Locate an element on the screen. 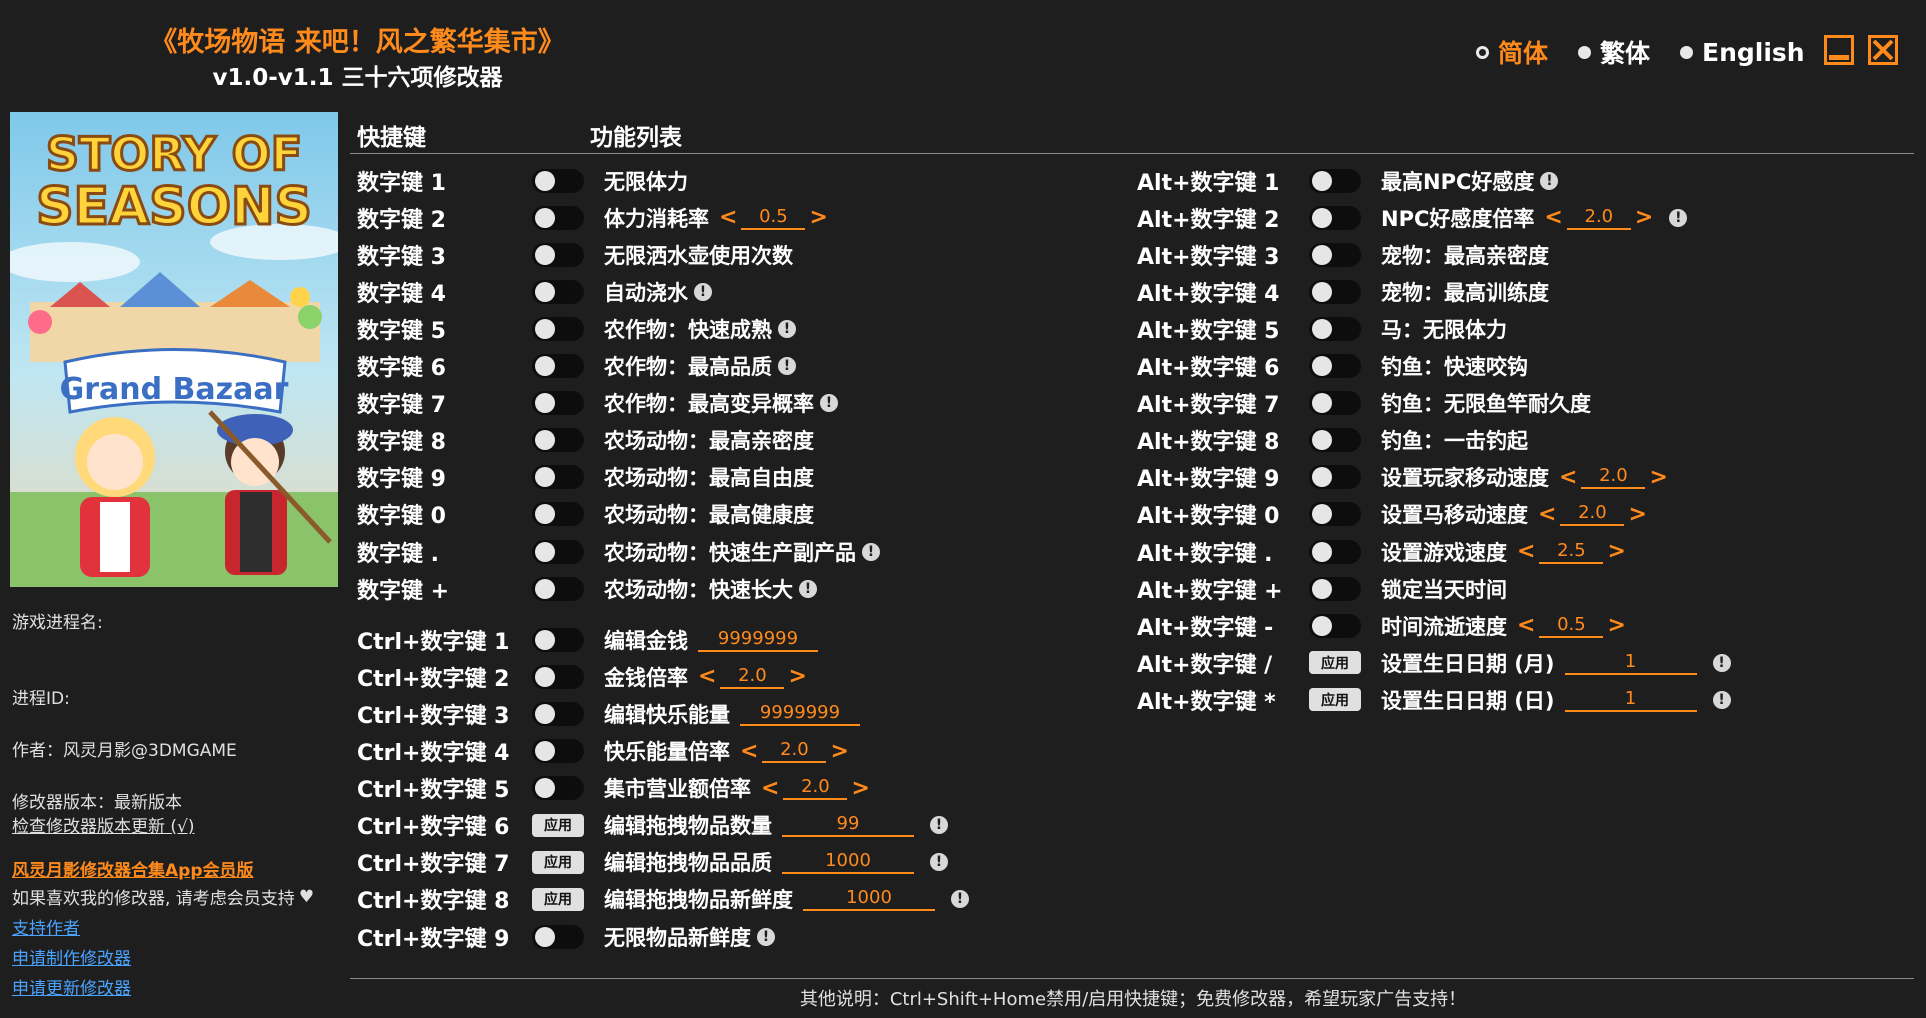  close-button is located at coordinates (1883, 50).